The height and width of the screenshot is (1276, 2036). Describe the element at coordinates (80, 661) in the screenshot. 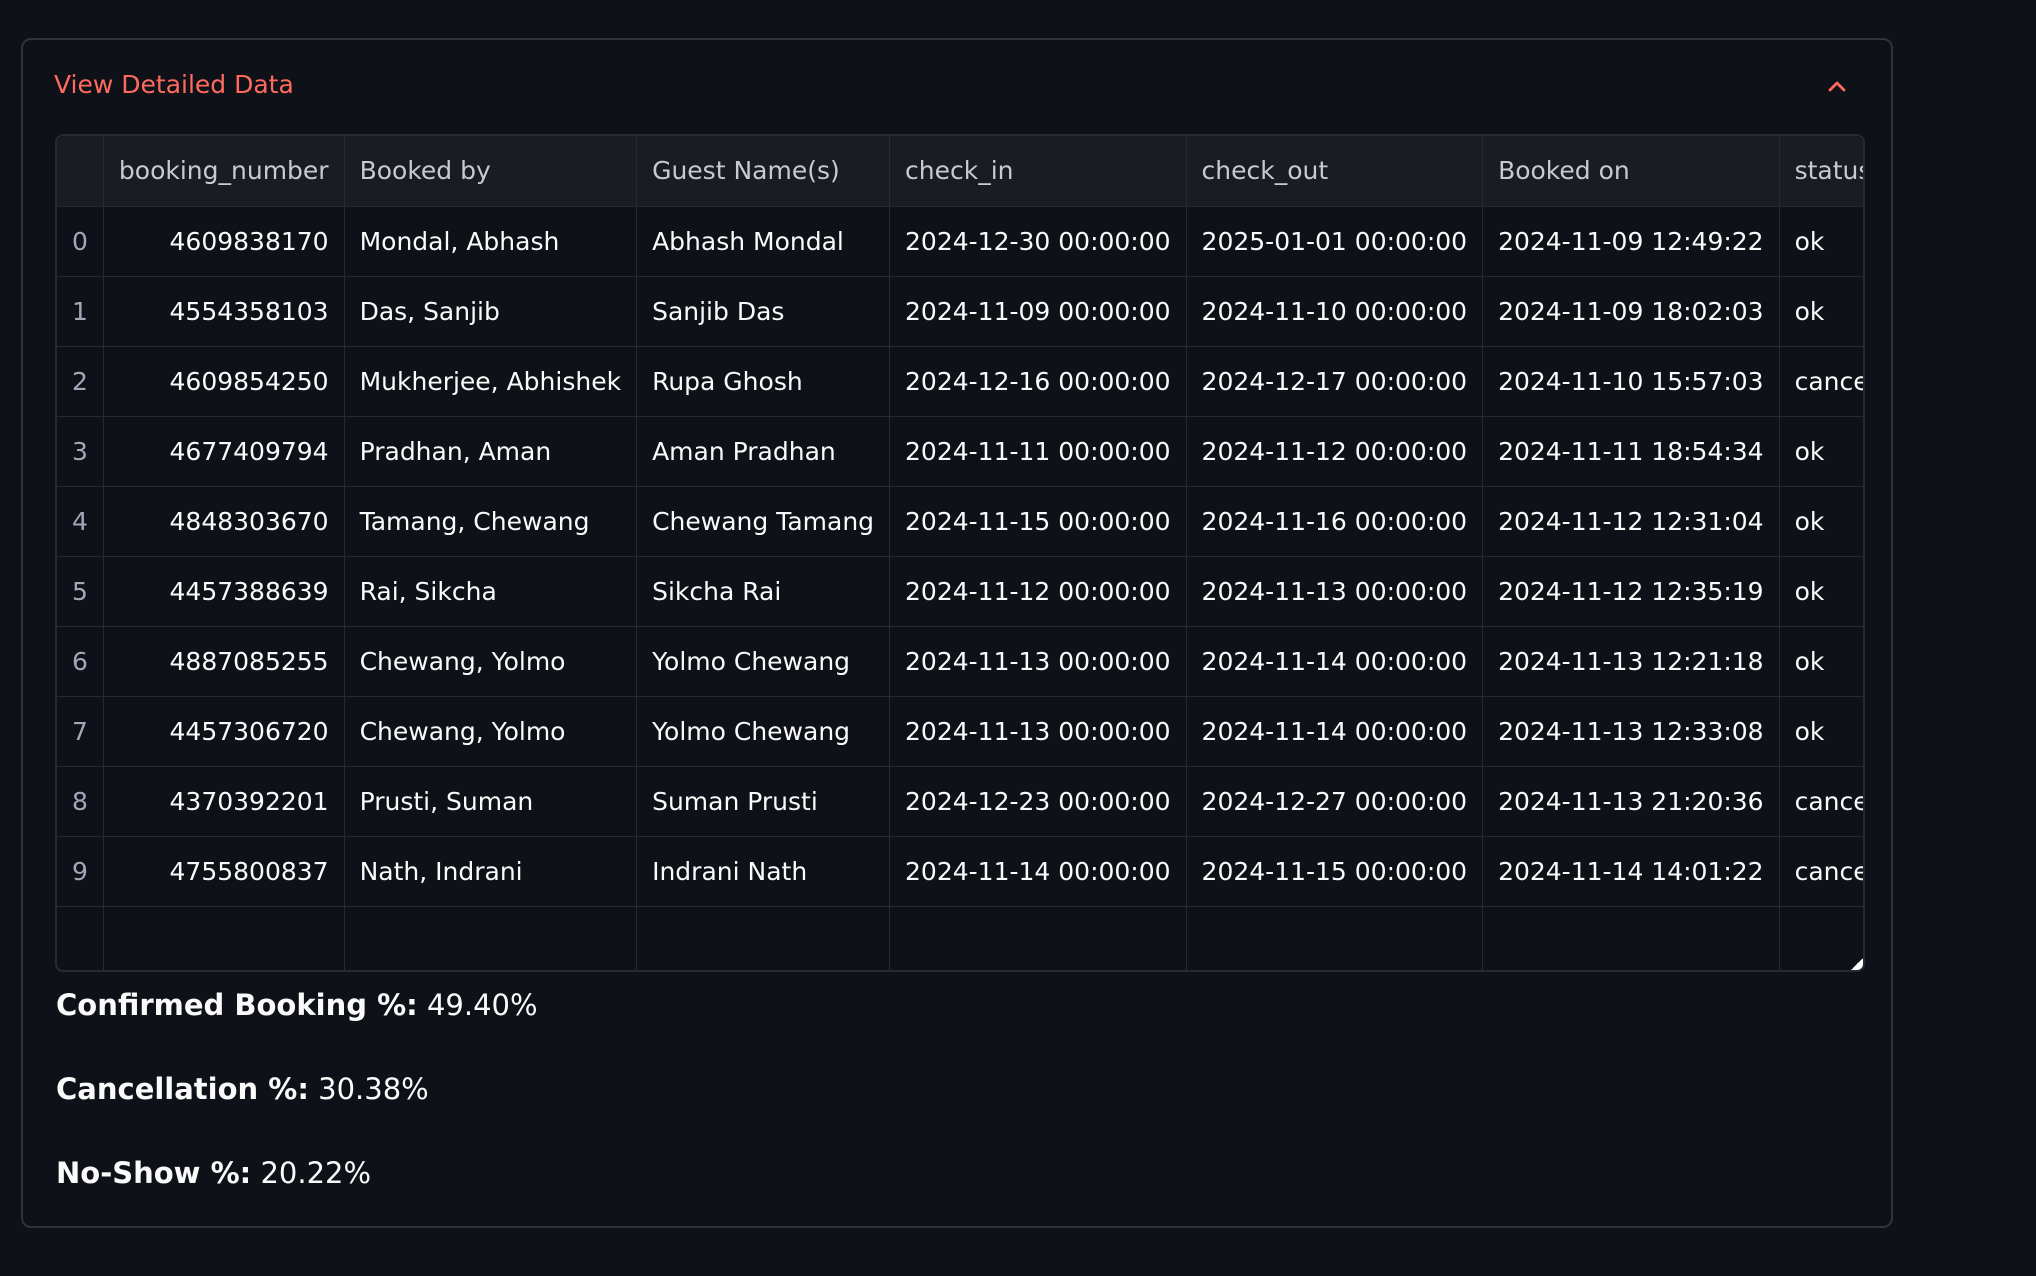

I see `row-index-cell: 6` at that location.